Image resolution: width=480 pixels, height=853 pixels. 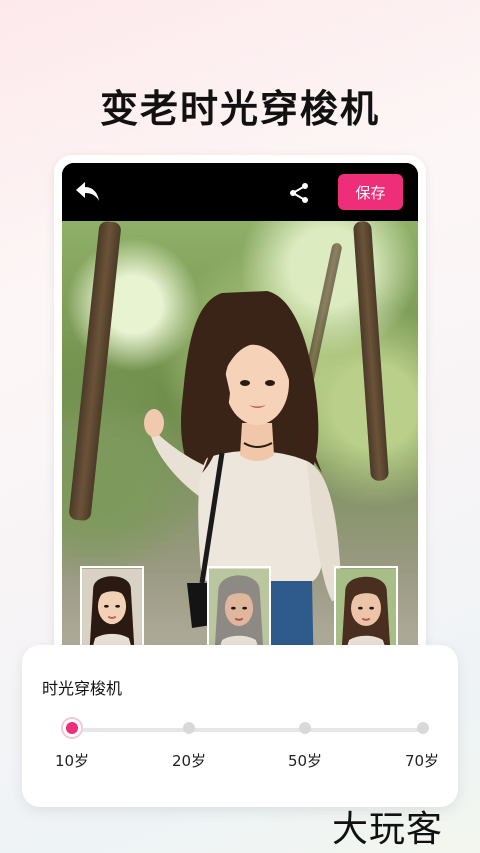 I want to click on tree-trunk, so click(x=95, y=371).